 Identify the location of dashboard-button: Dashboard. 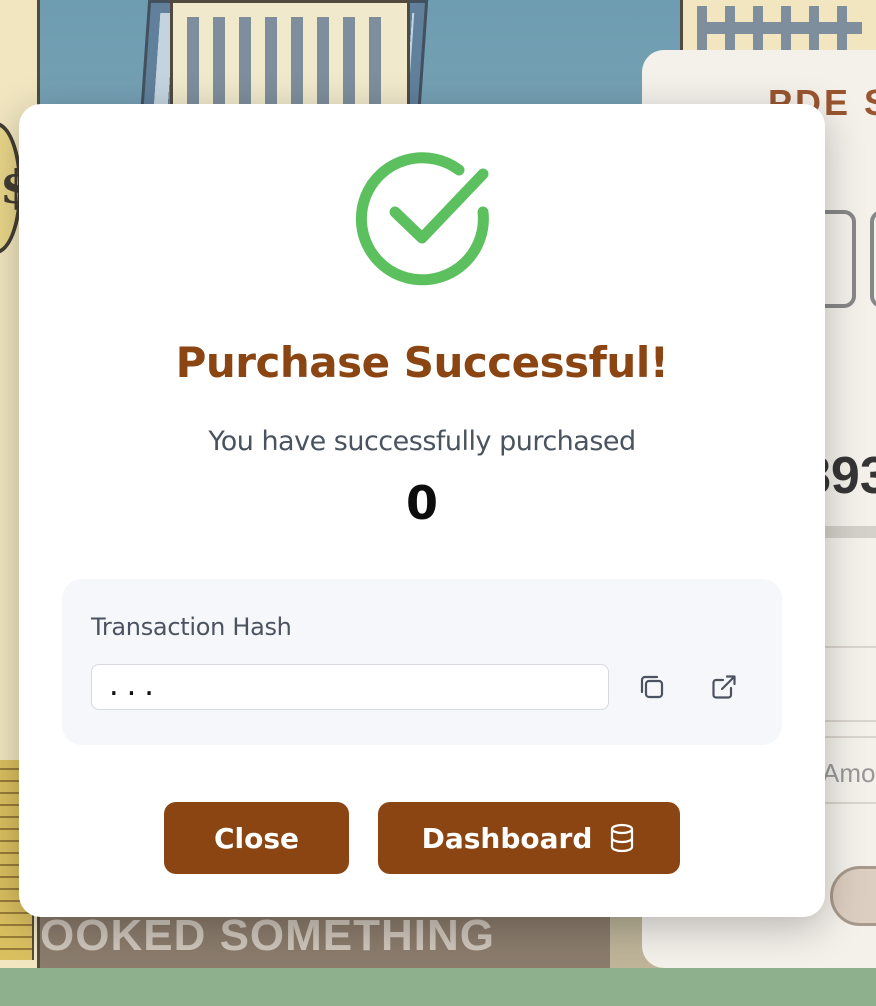
(529, 838).